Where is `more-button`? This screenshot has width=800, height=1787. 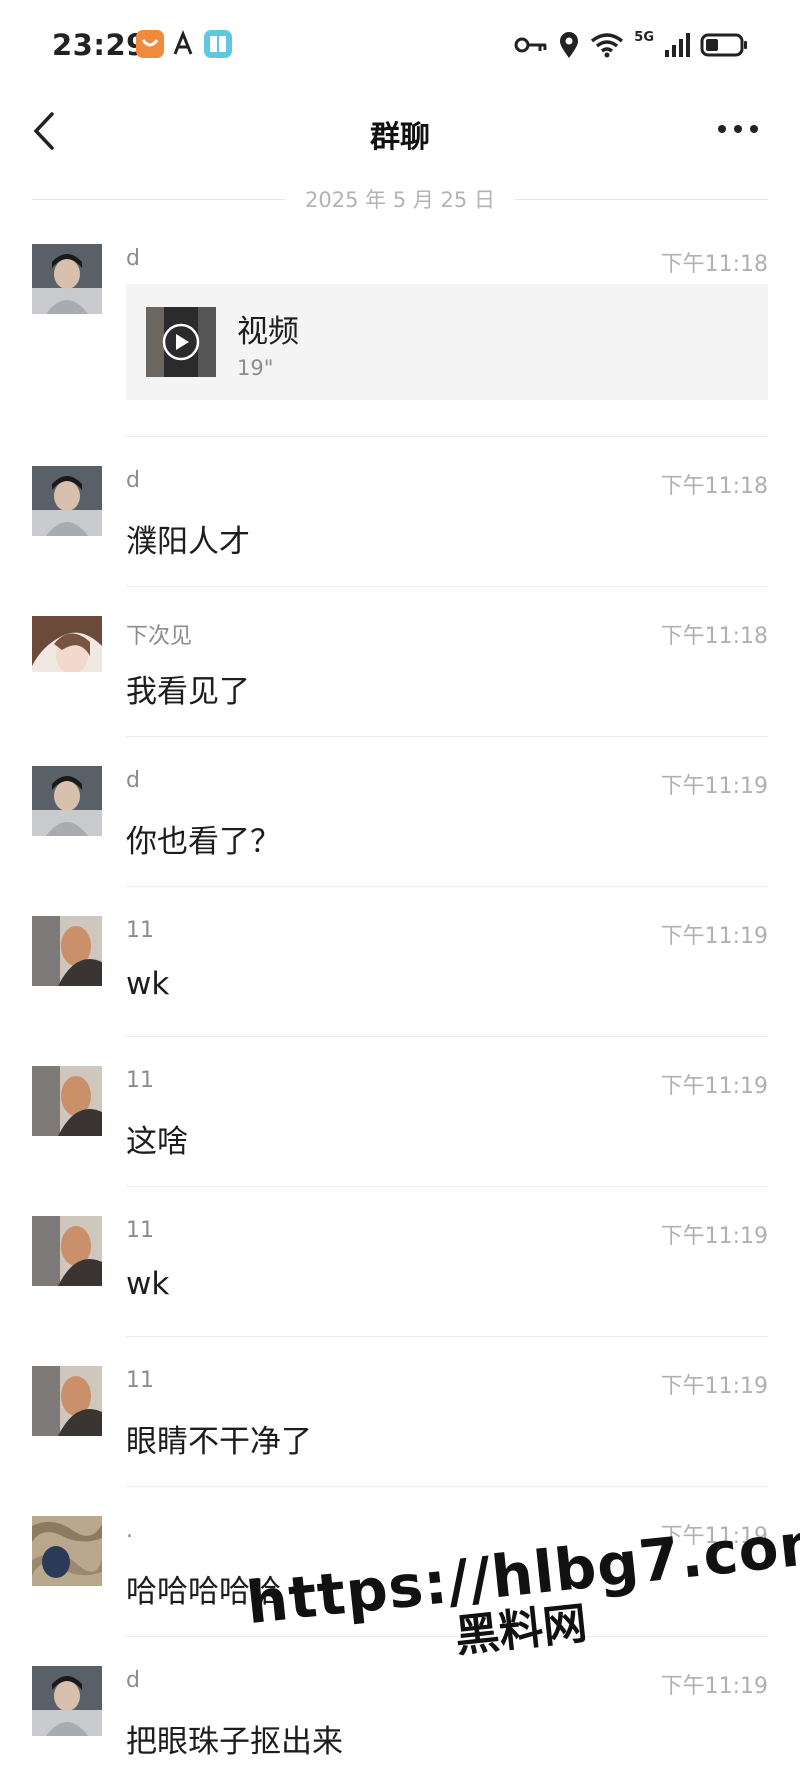
more-button is located at coordinates (738, 129).